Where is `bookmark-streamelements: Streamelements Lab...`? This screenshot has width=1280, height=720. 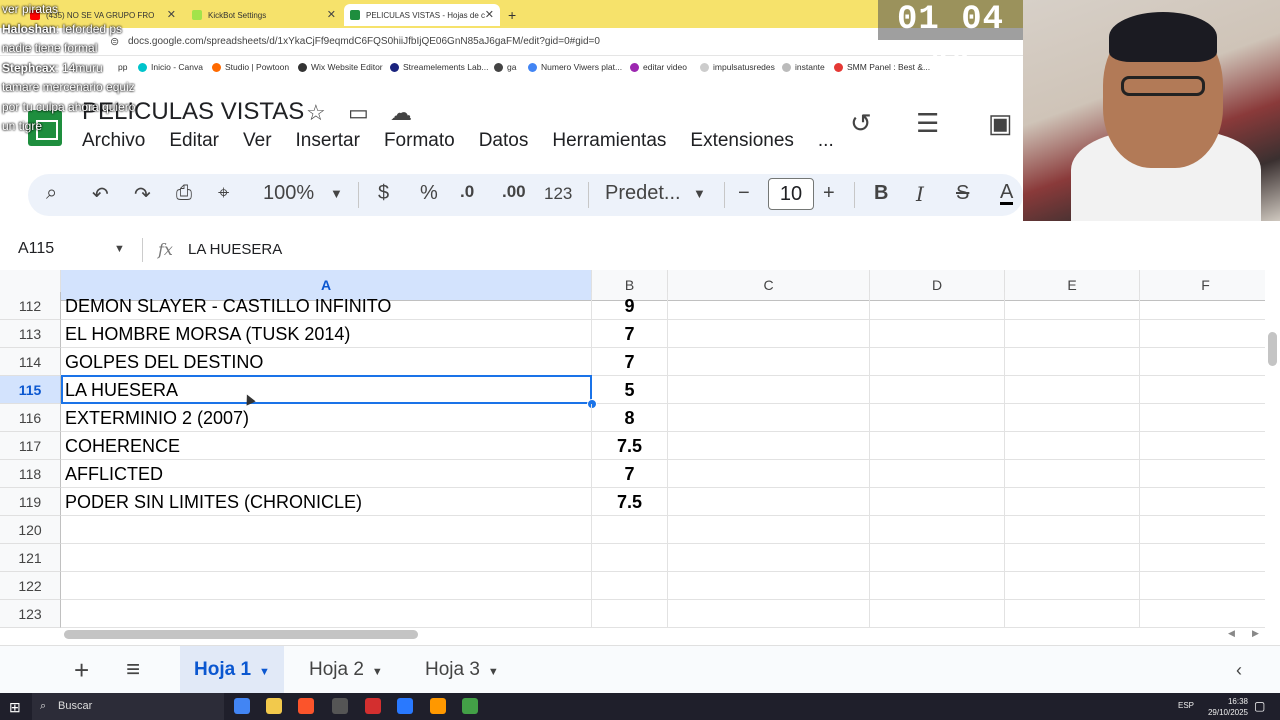 bookmark-streamelements: Streamelements Lab... is located at coordinates (439, 67).